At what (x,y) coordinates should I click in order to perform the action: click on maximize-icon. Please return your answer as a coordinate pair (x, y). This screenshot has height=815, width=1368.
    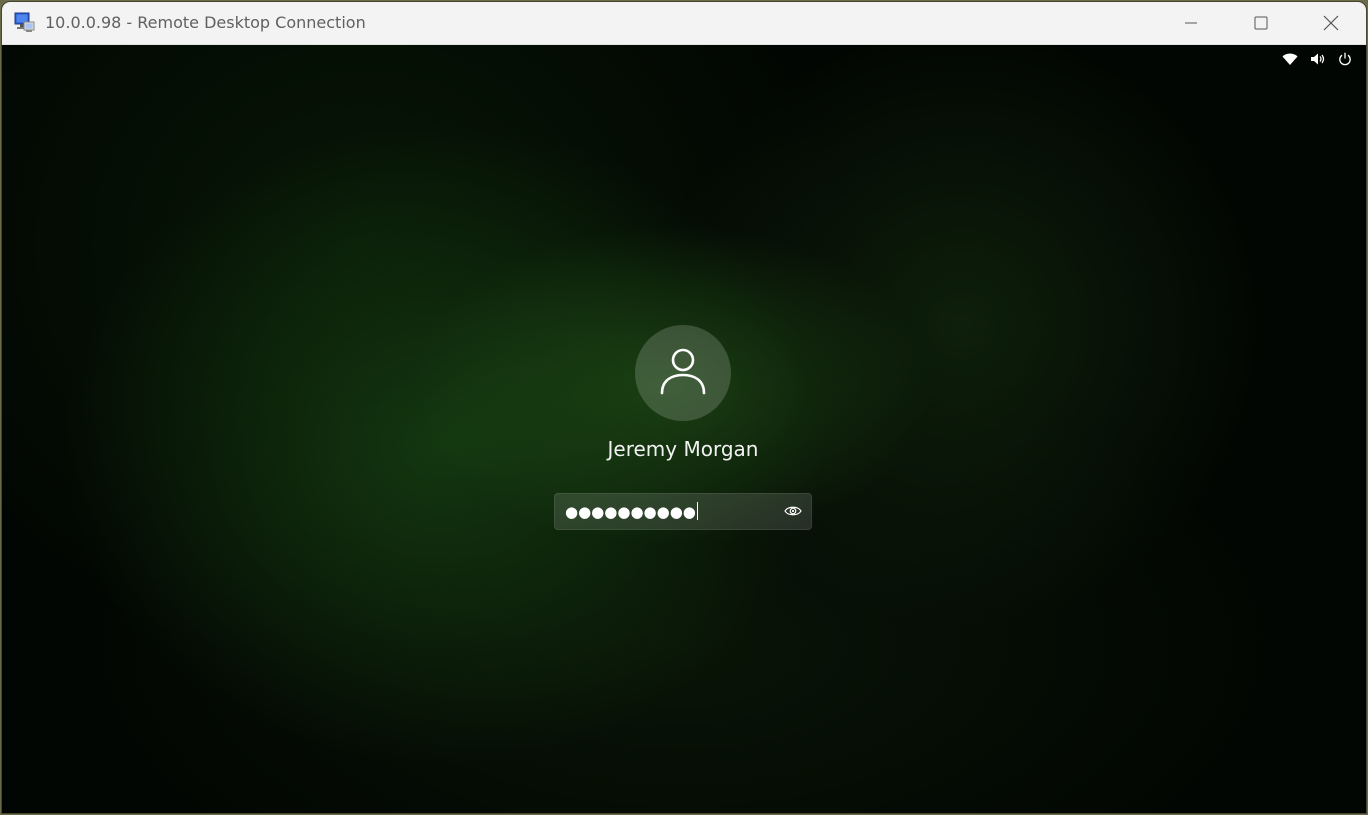
    Looking at the image, I should click on (1261, 23).